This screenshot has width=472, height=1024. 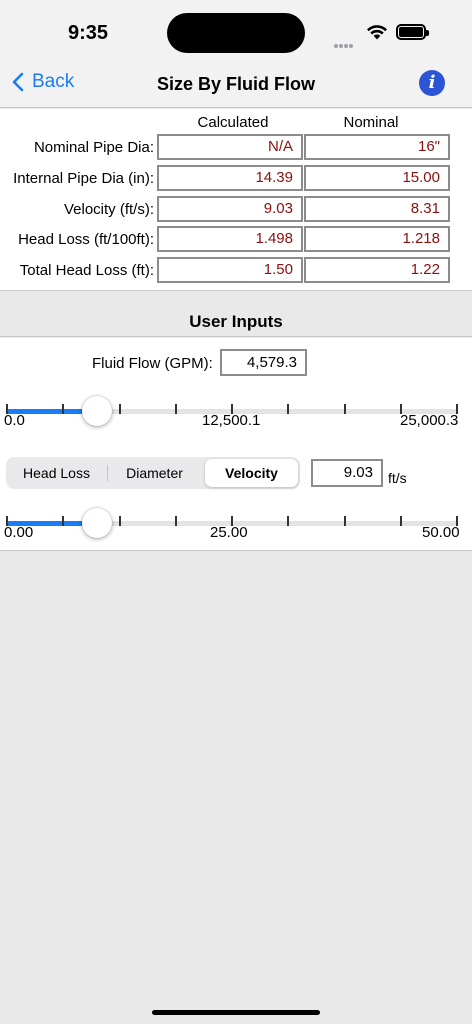 I want to click on row-label: Total Head Loss (ft):, so click(x=86, y=270).